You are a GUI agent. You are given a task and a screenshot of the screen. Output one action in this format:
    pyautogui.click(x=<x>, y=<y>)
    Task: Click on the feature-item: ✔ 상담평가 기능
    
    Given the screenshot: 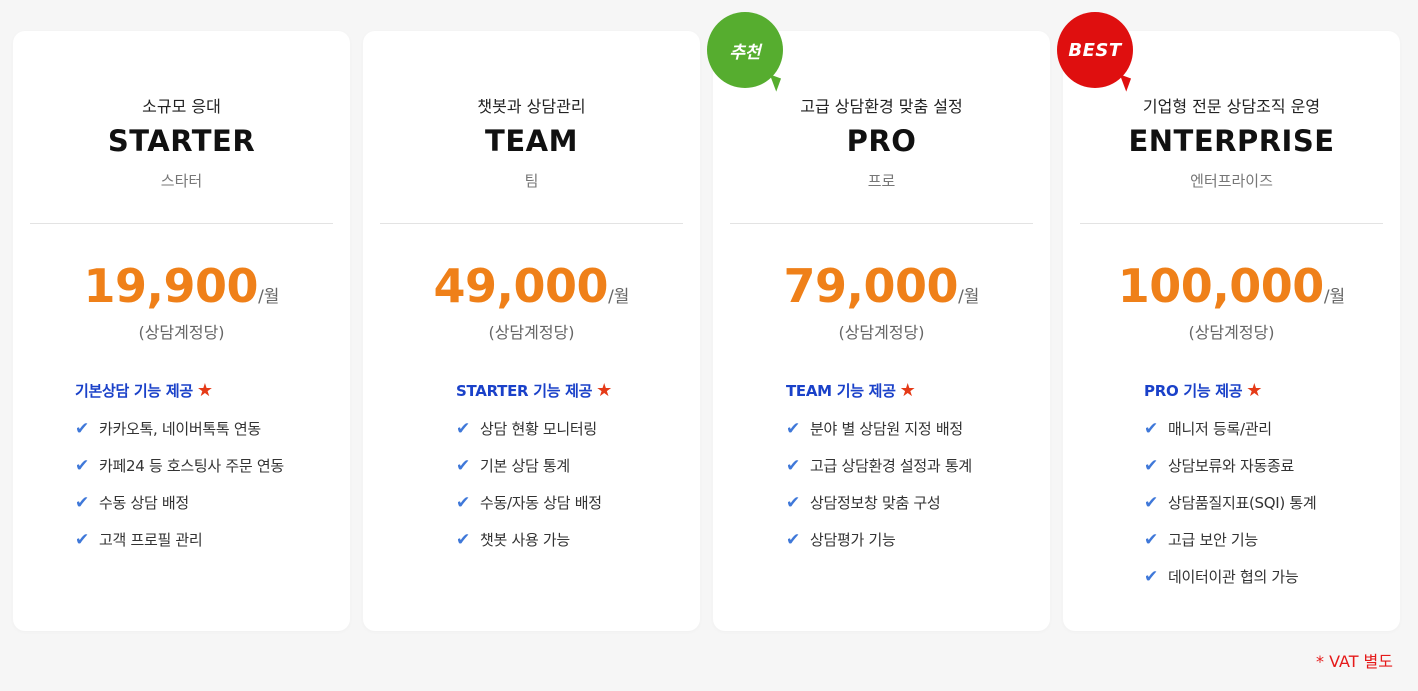 What is the action you would take?
    pyautogui.click(x=841, y=539)
    